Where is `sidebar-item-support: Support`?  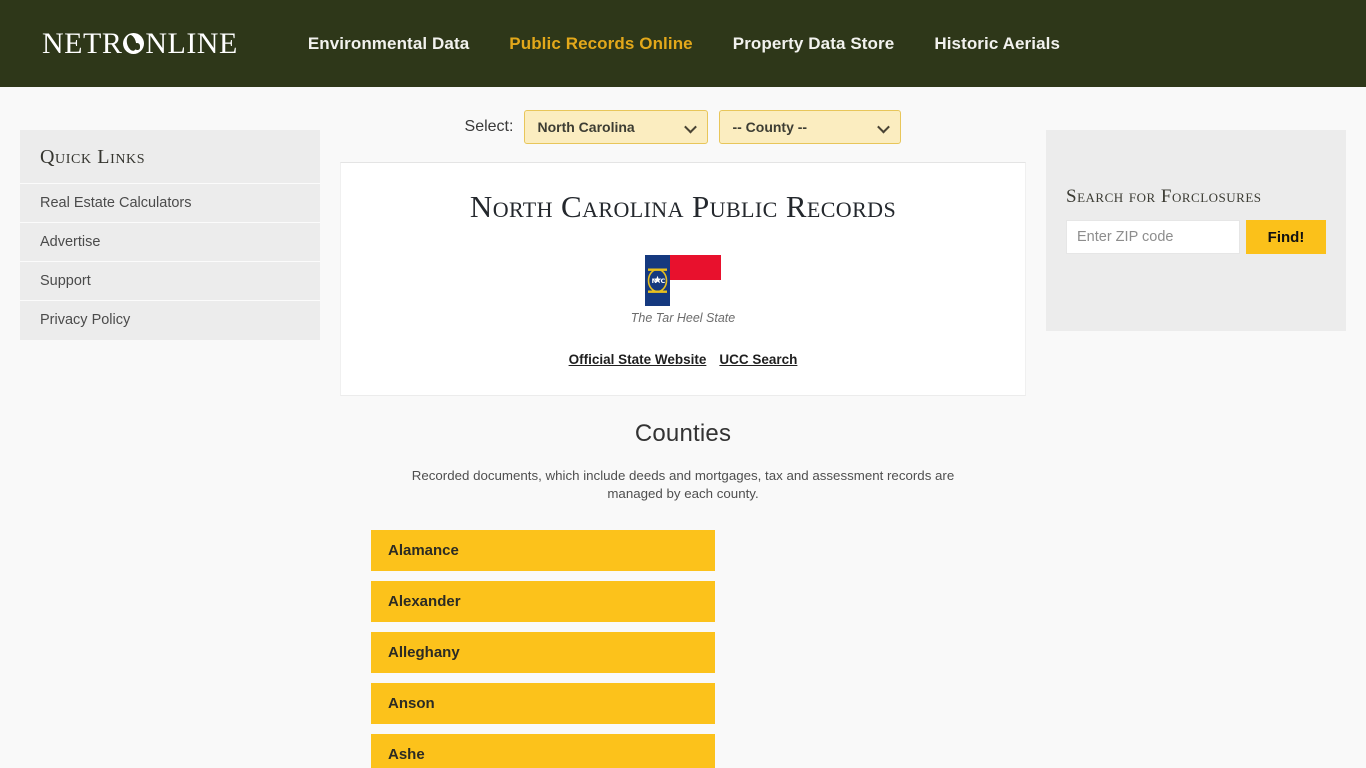 sidebar-item-support: Support is located at coordinates (170, 280).